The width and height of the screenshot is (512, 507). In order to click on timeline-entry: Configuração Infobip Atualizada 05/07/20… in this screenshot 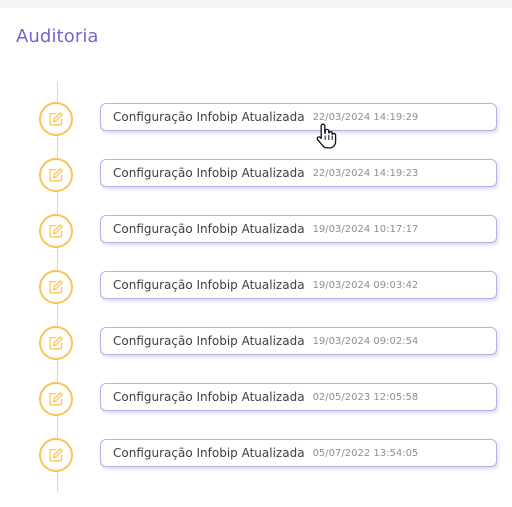, I will do `click(256, 457)`.